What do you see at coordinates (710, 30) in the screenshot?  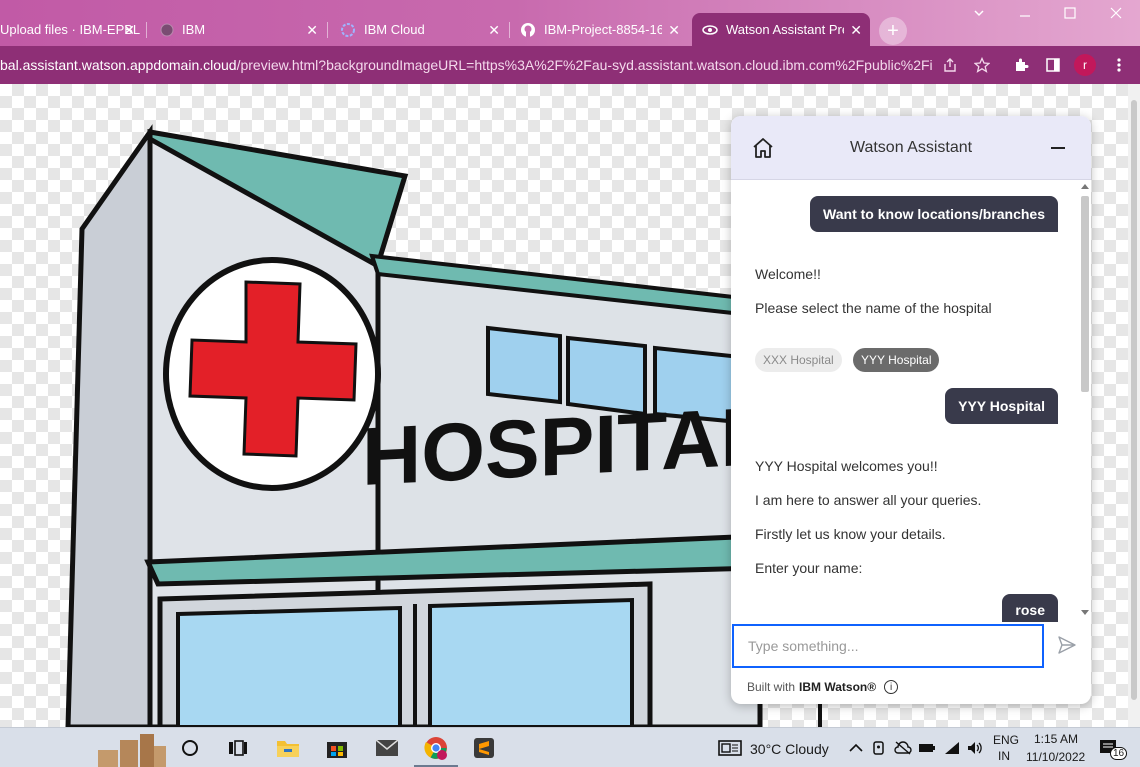 I see `watson-icon` at bounding box center [710, 30].